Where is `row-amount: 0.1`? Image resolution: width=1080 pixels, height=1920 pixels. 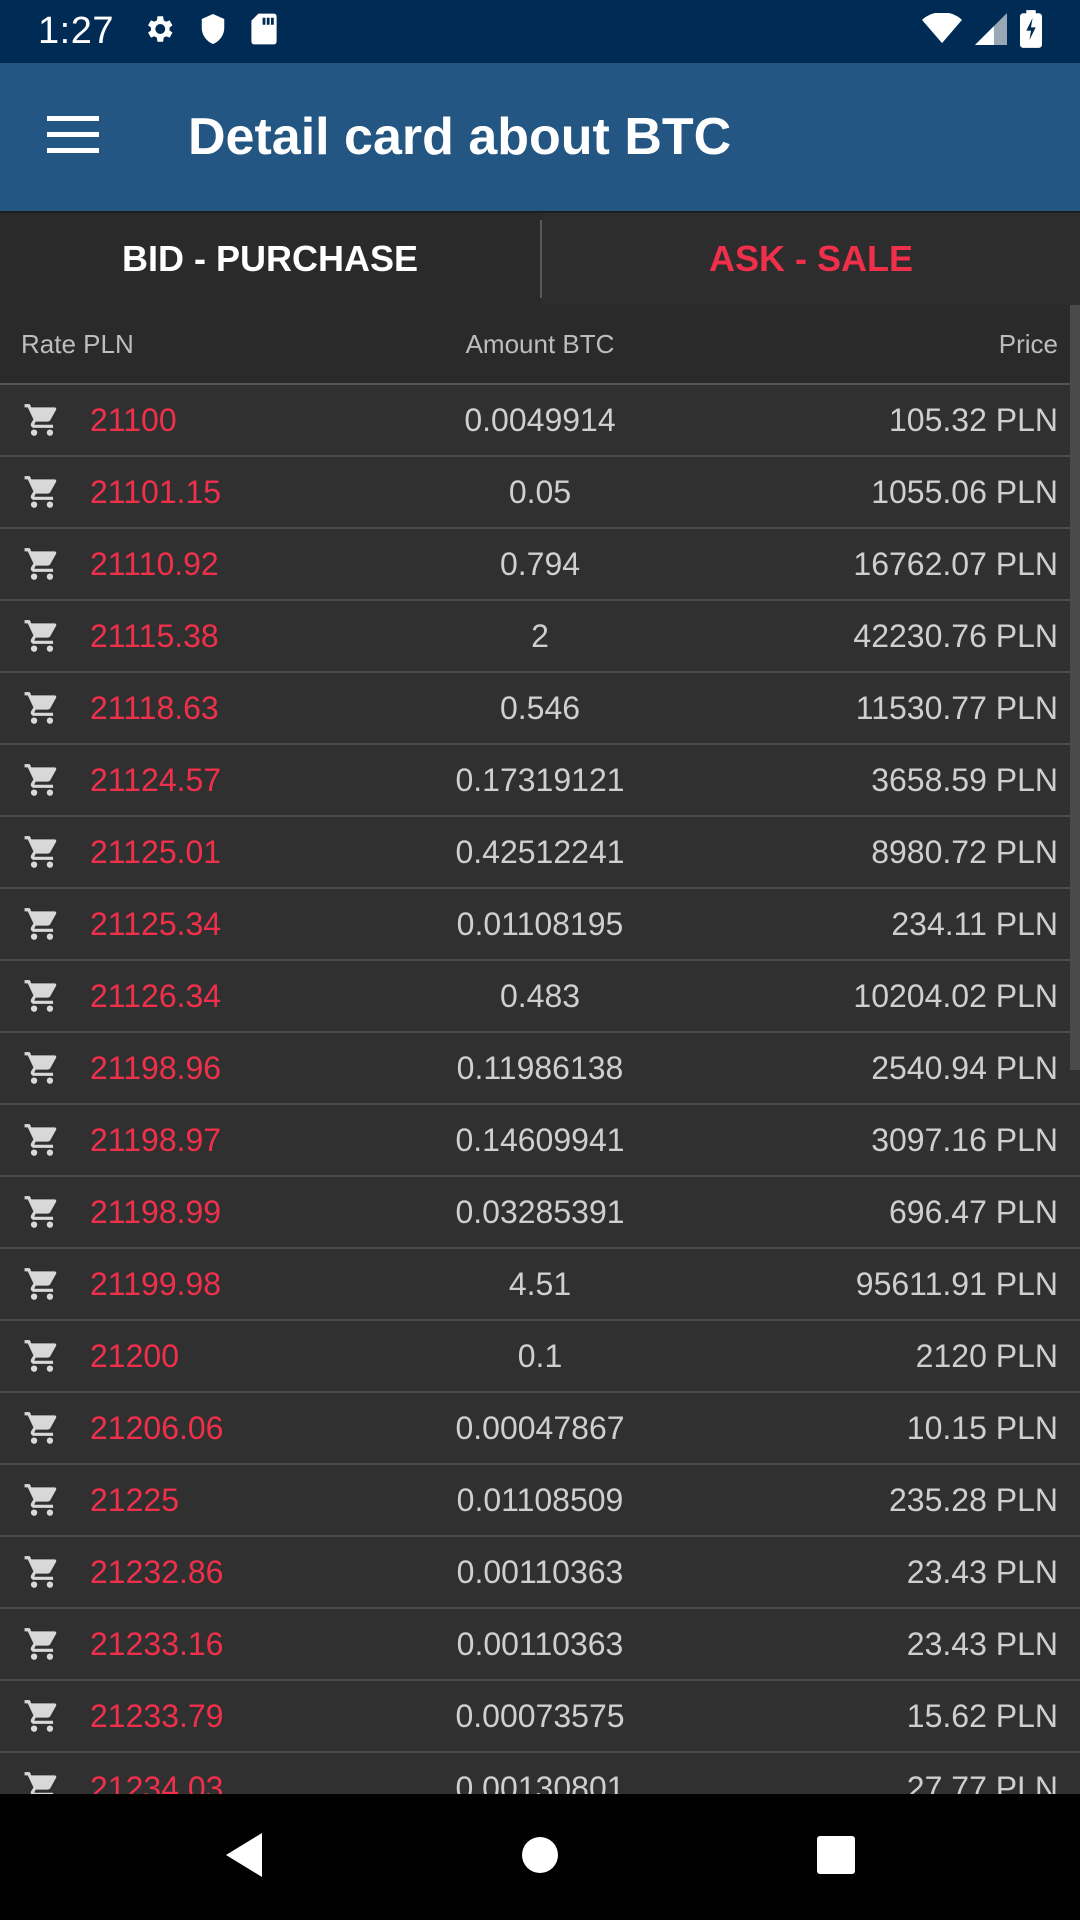
row-amount: 0.1 is located at coordinates (540, 1355).